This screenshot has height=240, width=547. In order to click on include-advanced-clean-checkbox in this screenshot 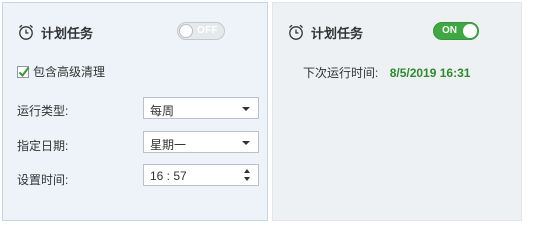, I will do `click(23, 71)`.